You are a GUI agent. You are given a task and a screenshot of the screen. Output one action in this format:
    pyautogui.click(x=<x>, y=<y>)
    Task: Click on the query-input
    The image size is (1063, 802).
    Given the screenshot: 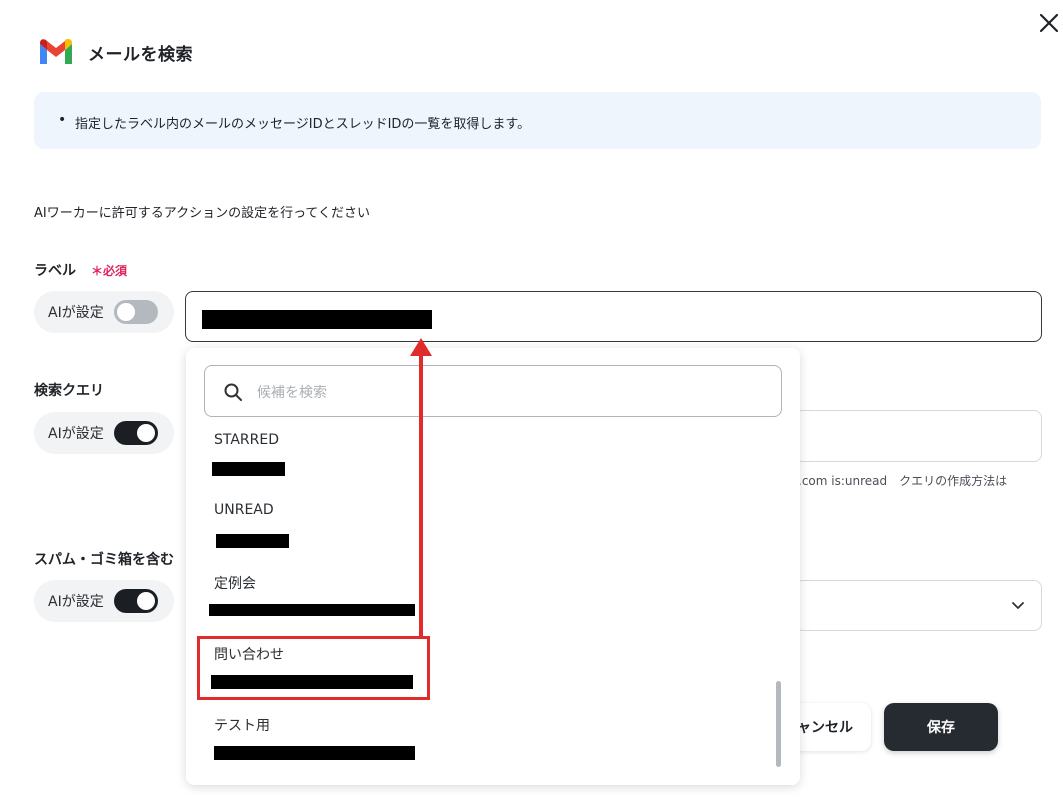 What is the action you would take?
    pyautogui.click(x=918, y=436)
    